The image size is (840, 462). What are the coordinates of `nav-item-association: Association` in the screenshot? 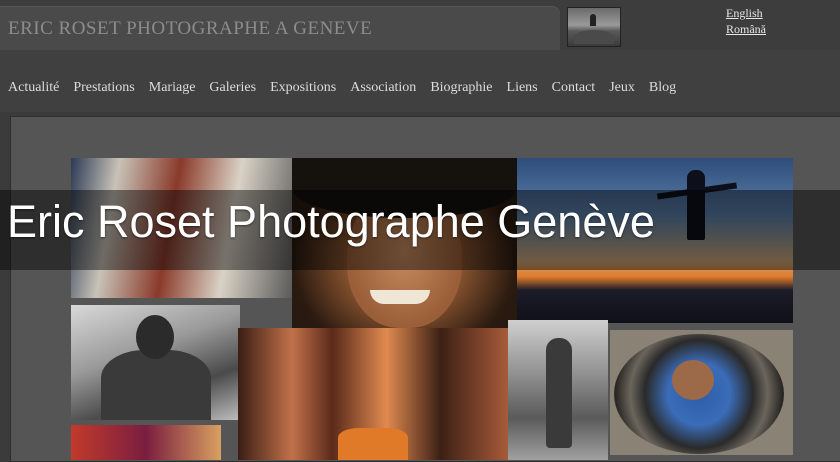 It's located at (383, 88).